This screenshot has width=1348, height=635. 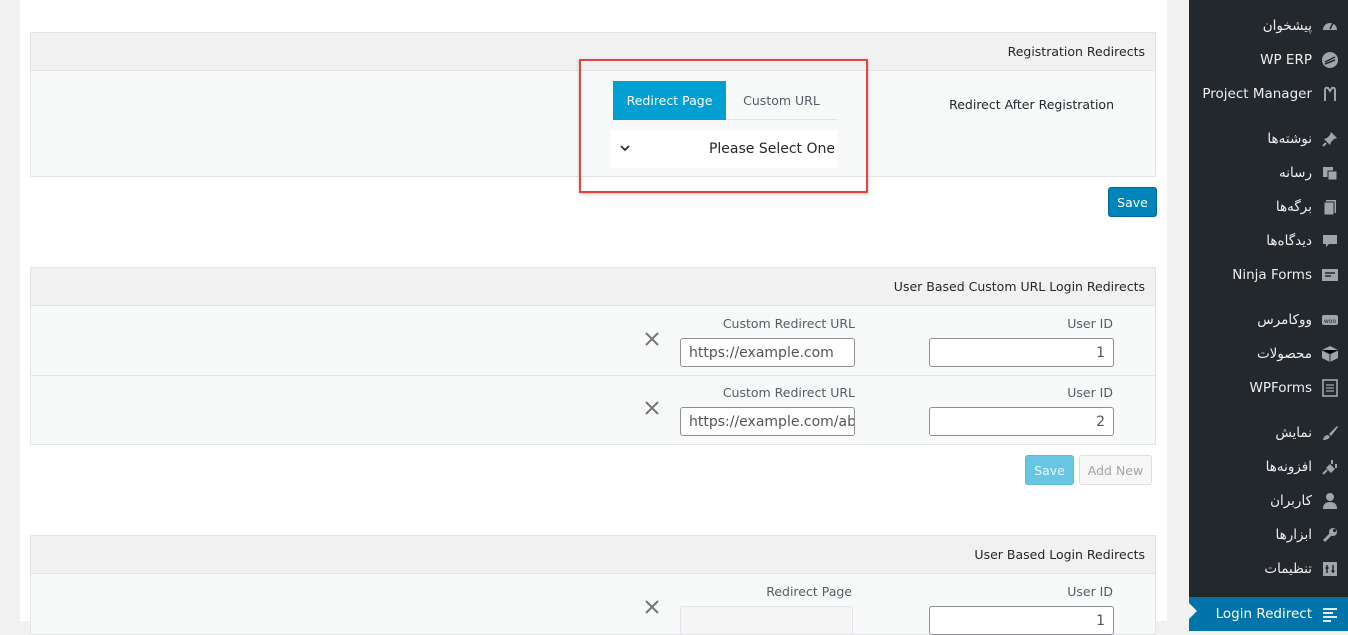 I want to click on sidebar-item-posts: نوشته‌ها, so click(x=1268, y=139).